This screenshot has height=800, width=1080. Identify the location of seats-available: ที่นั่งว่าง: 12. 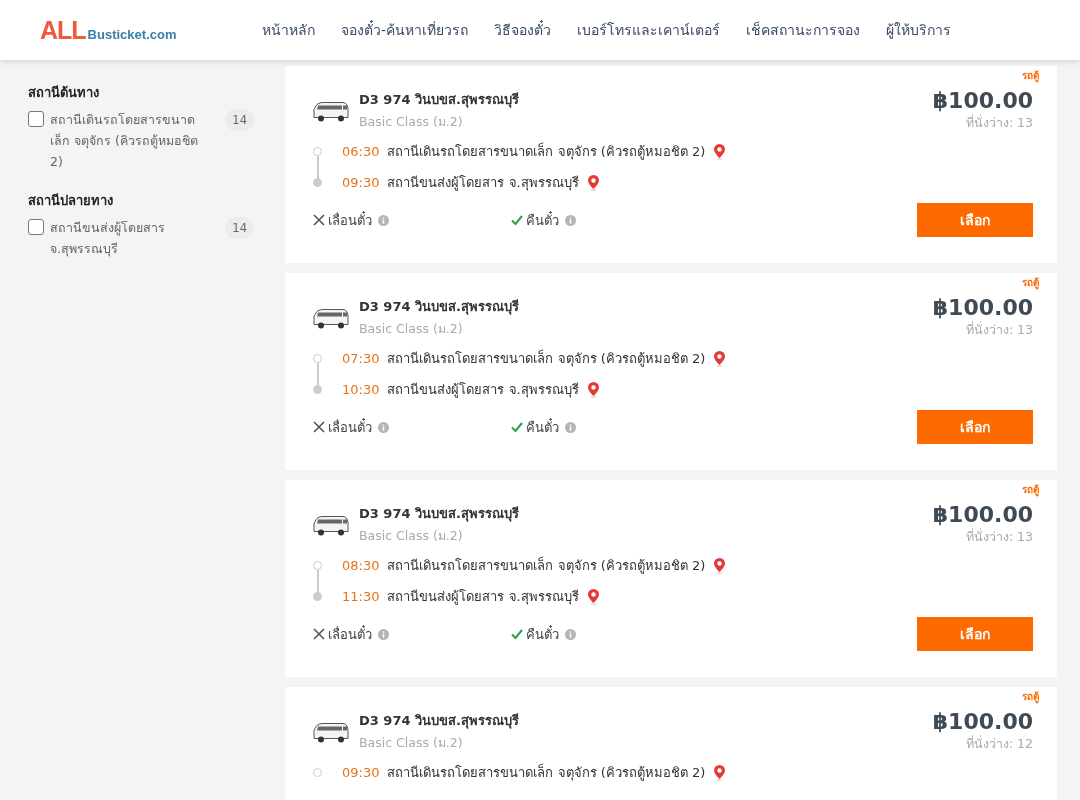
(999, 743).